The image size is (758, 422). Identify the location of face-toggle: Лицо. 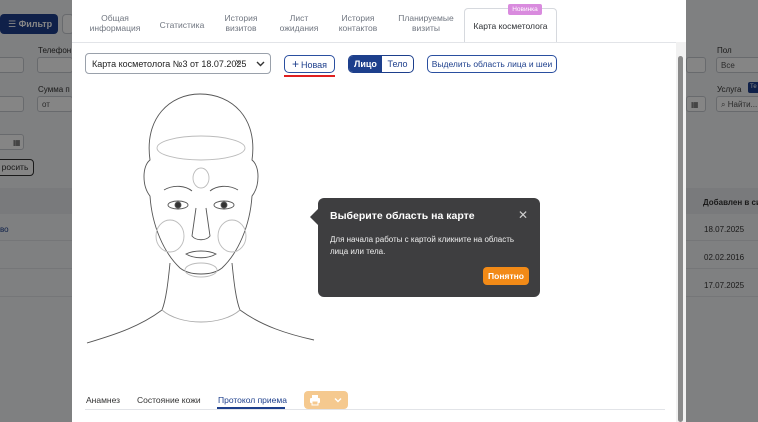
(365, 64).